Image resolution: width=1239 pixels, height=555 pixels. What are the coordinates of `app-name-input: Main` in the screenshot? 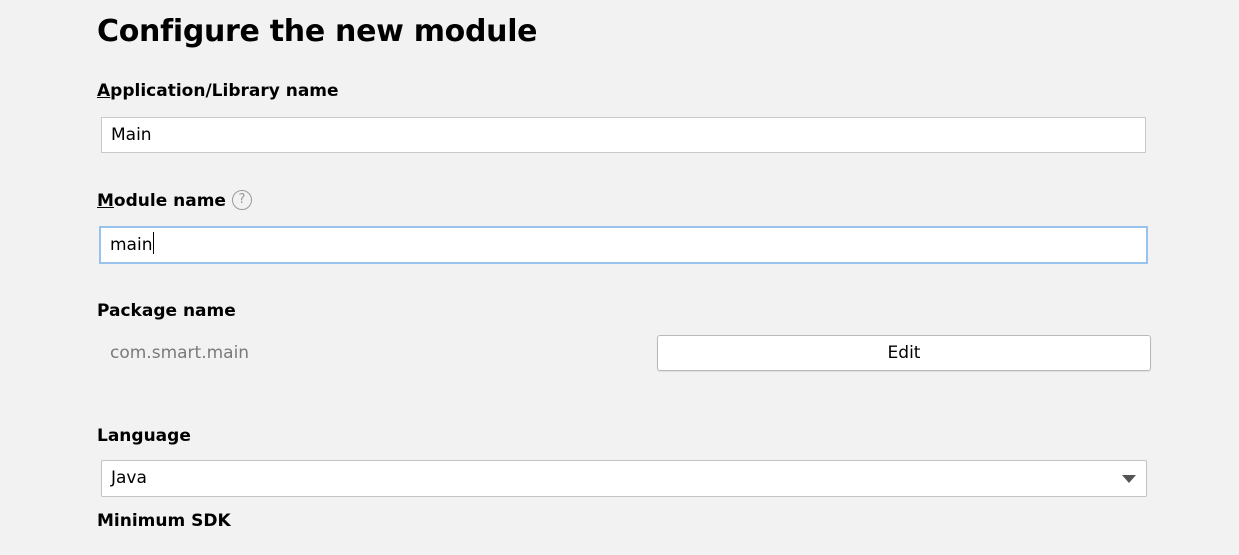 It's located at (623, 135).